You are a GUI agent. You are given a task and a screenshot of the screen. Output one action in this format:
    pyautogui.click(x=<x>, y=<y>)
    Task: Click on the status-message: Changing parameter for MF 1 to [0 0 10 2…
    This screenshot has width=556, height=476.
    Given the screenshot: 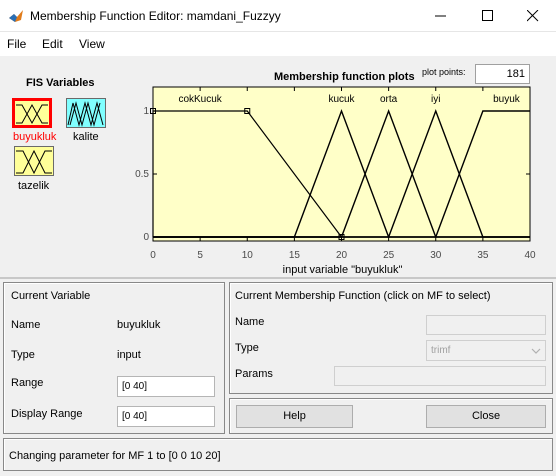 What is the action you would take?
    pyautogui.click(x=115, y=456)
    